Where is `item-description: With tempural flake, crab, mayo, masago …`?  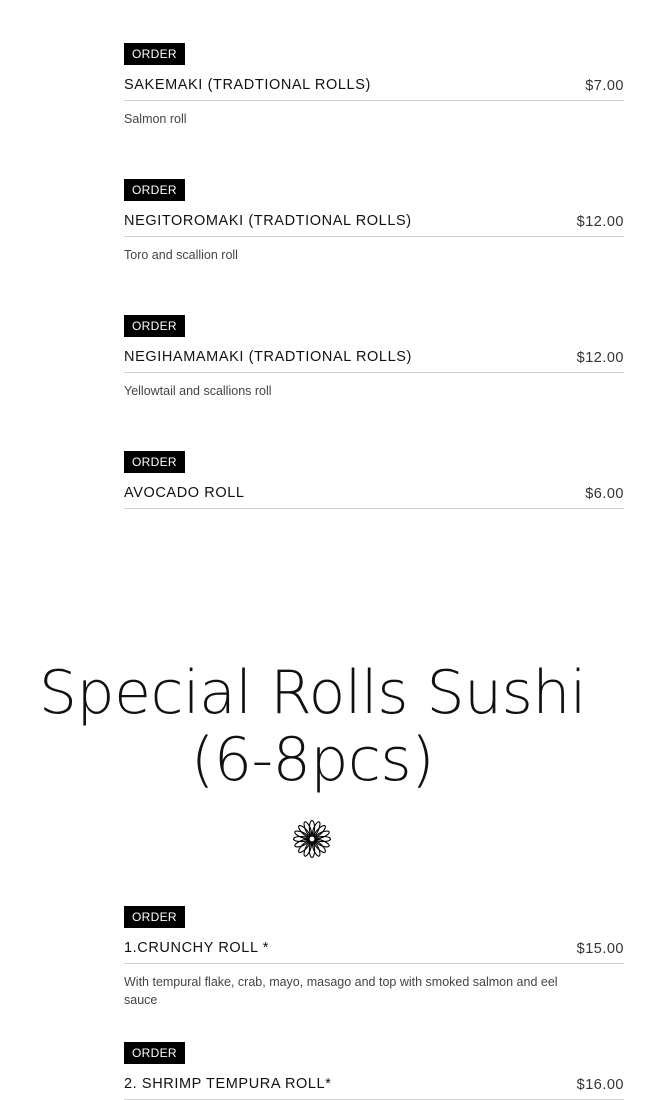
item-description: With tempural flake, crab, mayo, masago … is located at coordinates (341, 991).